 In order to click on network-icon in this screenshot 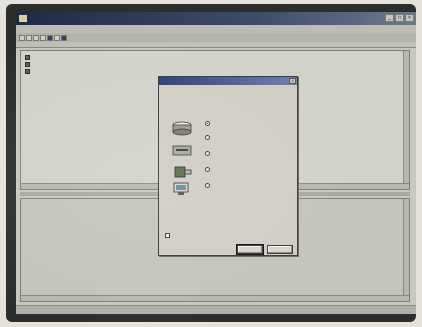, I will do `click(181, 188)`.